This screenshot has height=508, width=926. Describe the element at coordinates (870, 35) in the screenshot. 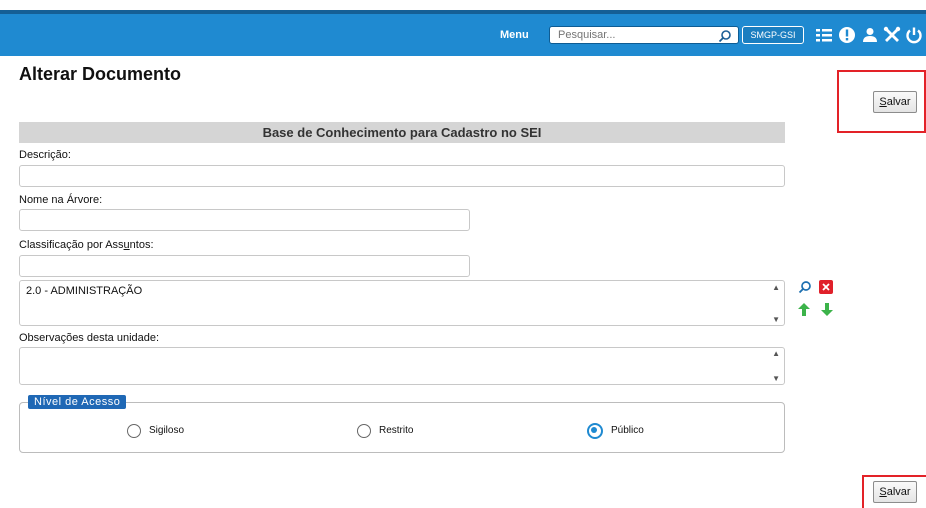

I see `user-icon` at that location.